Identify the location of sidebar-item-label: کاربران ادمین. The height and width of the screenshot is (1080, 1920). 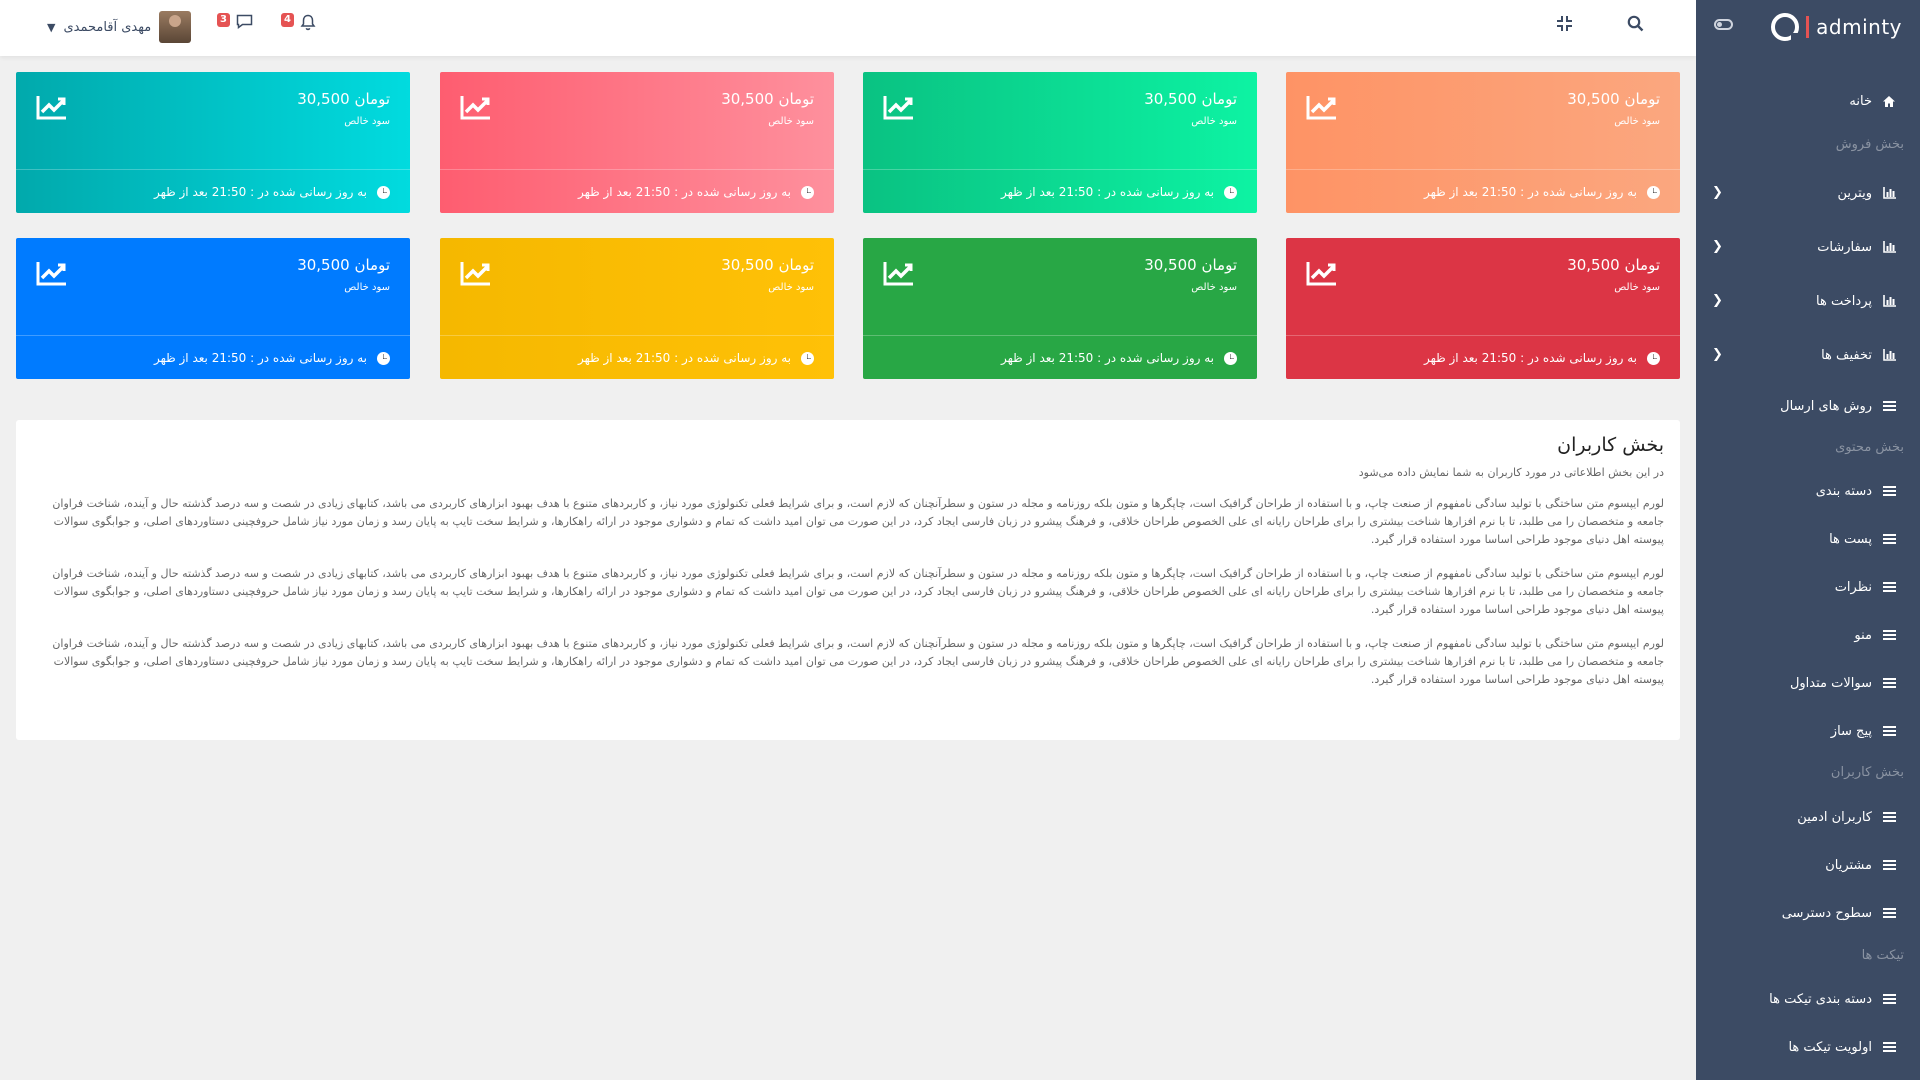
(1834, 817).